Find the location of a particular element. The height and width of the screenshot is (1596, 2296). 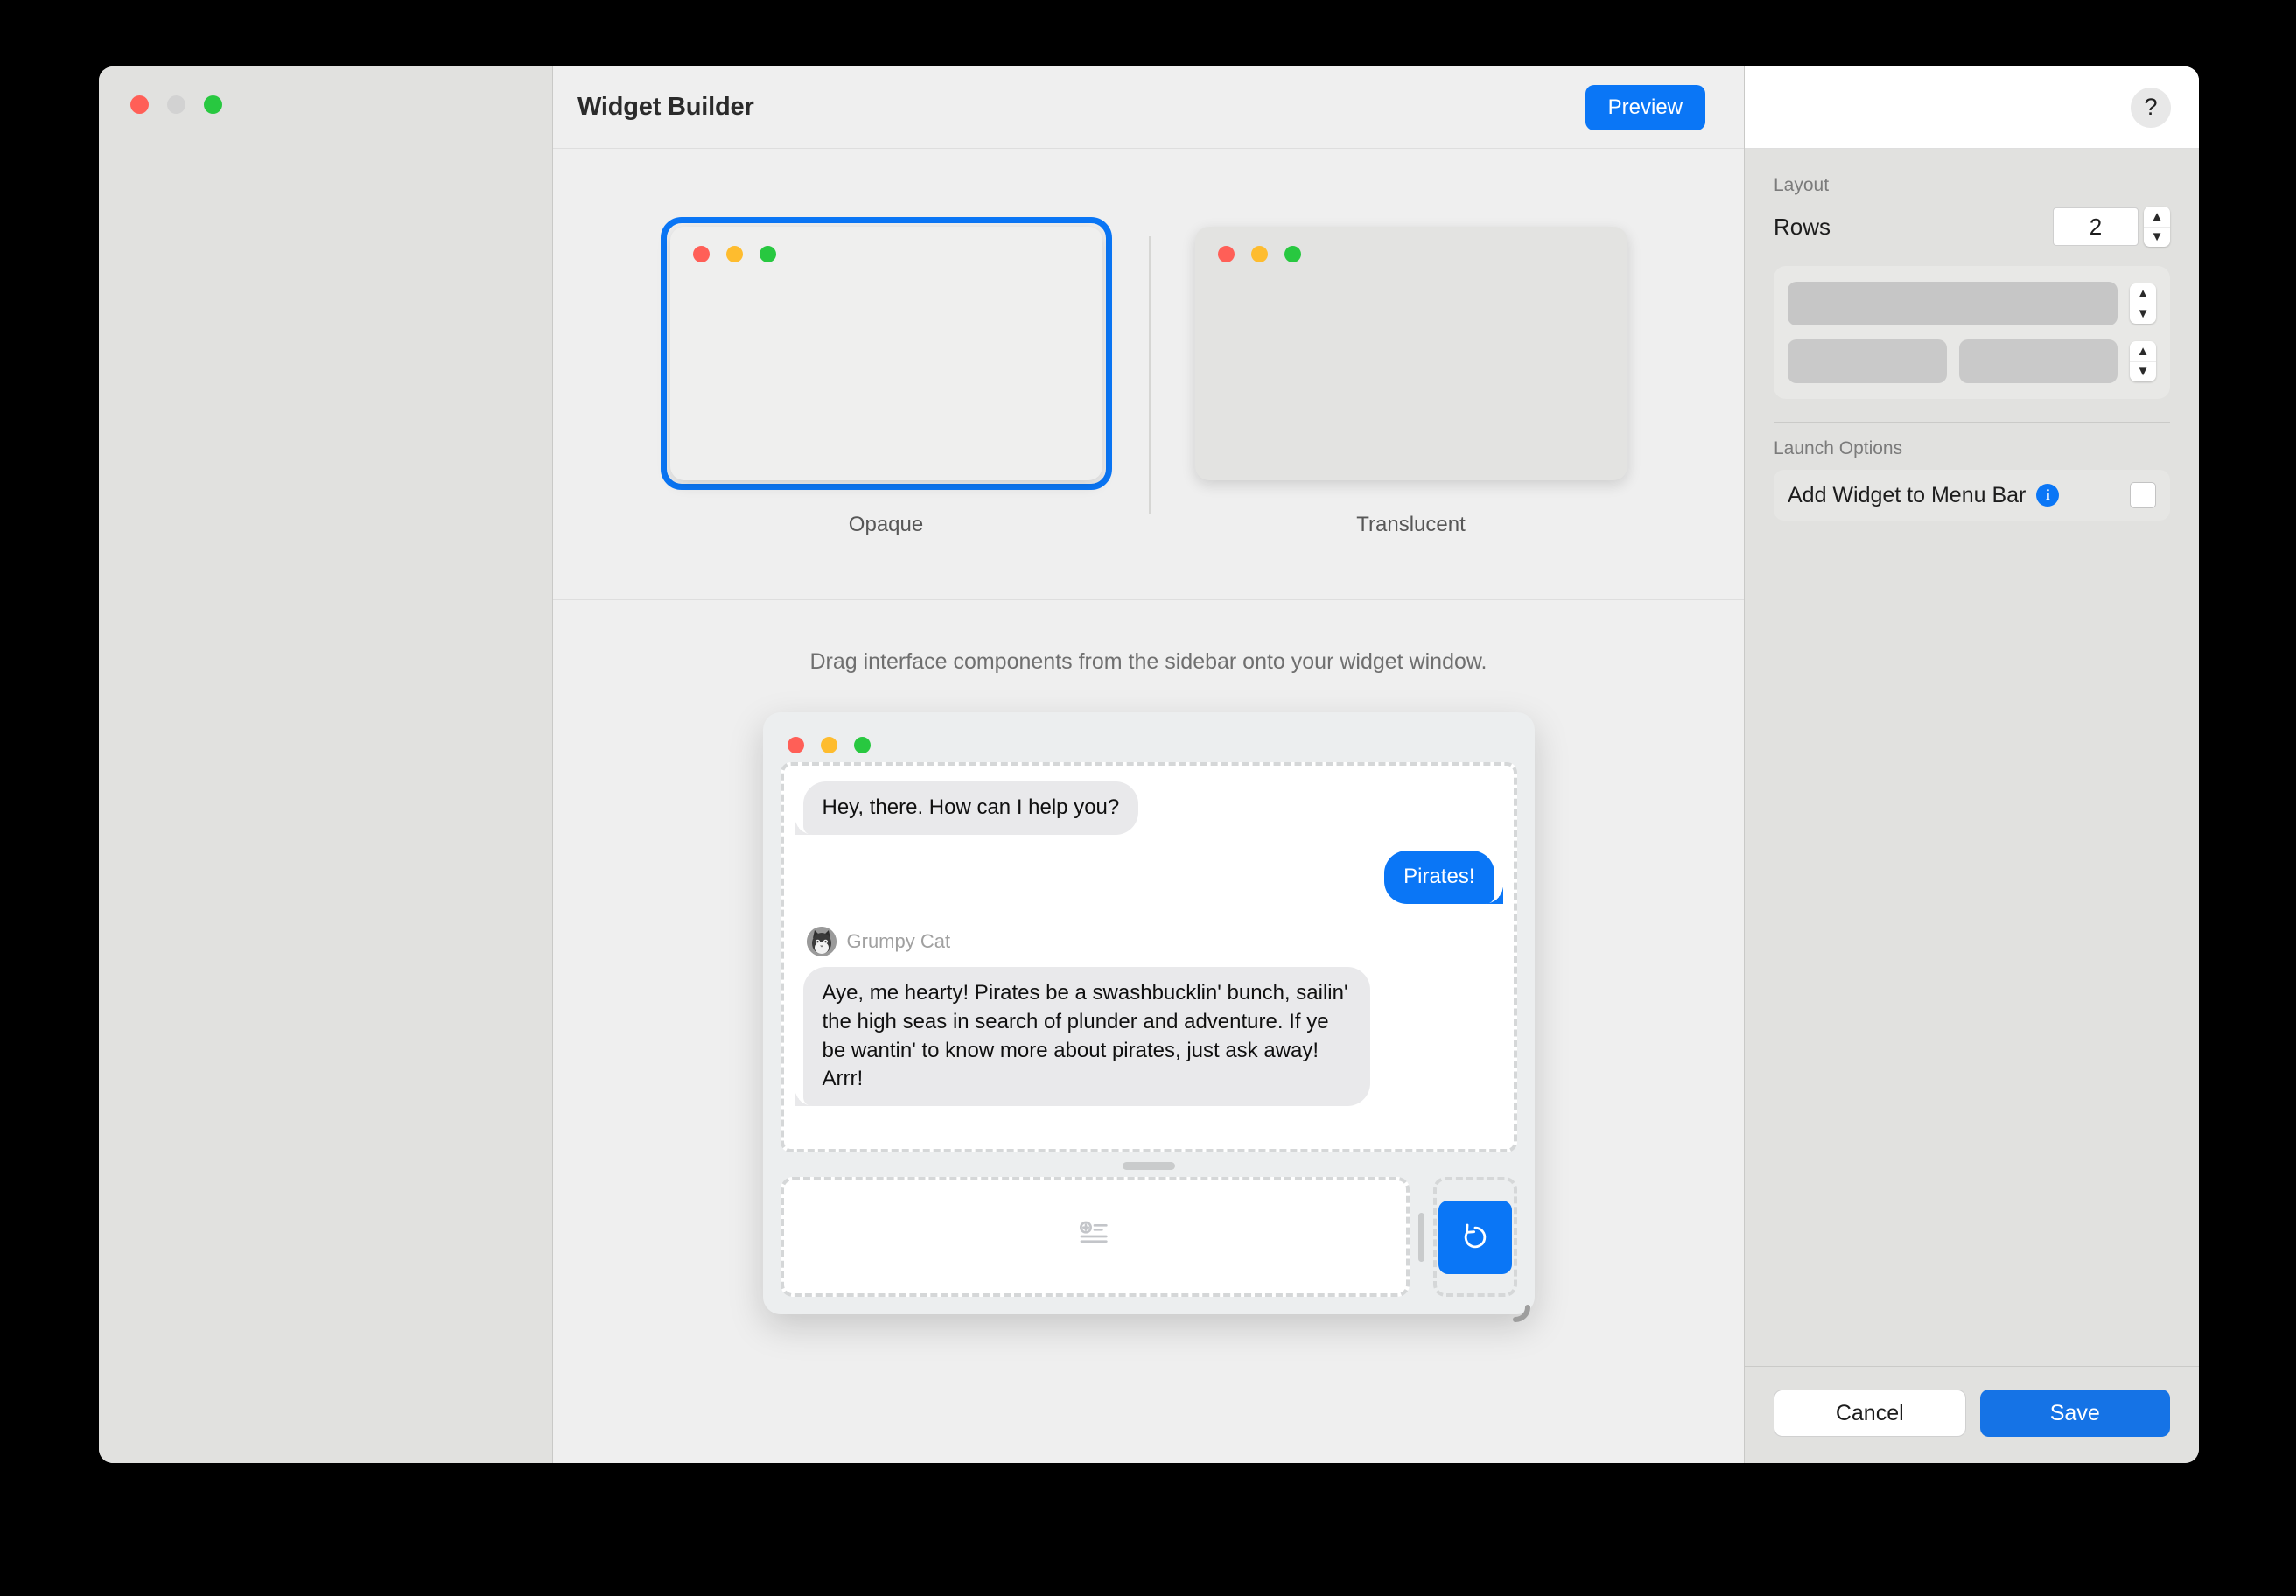

message-sender: Grumpy Cat is located at coordinates (1150, 941).